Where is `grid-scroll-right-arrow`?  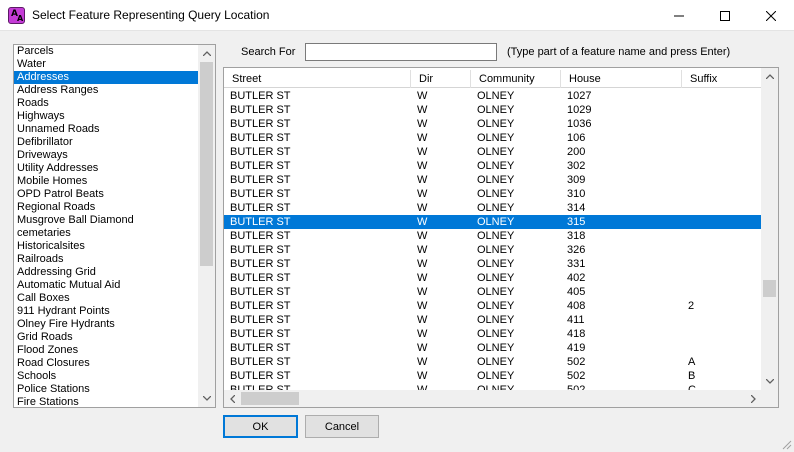 grid-scroll-right-arrow is located at coordinates (753, 398).